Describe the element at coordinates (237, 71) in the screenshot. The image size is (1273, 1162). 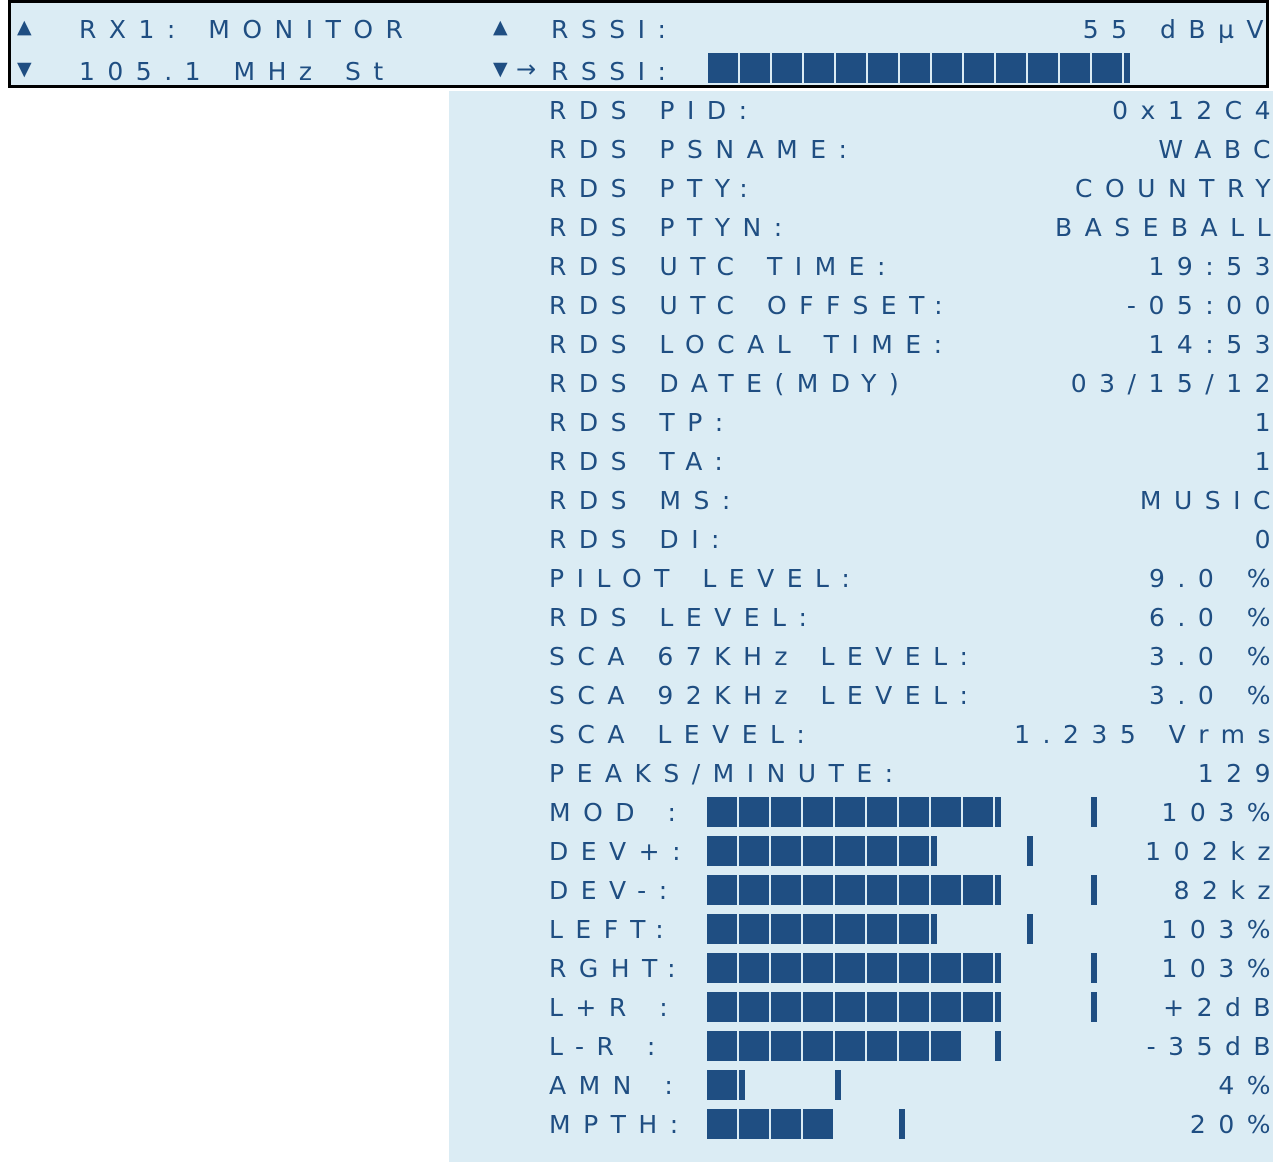
I see `frequency-readout: 105.1 MHz St` at that location.